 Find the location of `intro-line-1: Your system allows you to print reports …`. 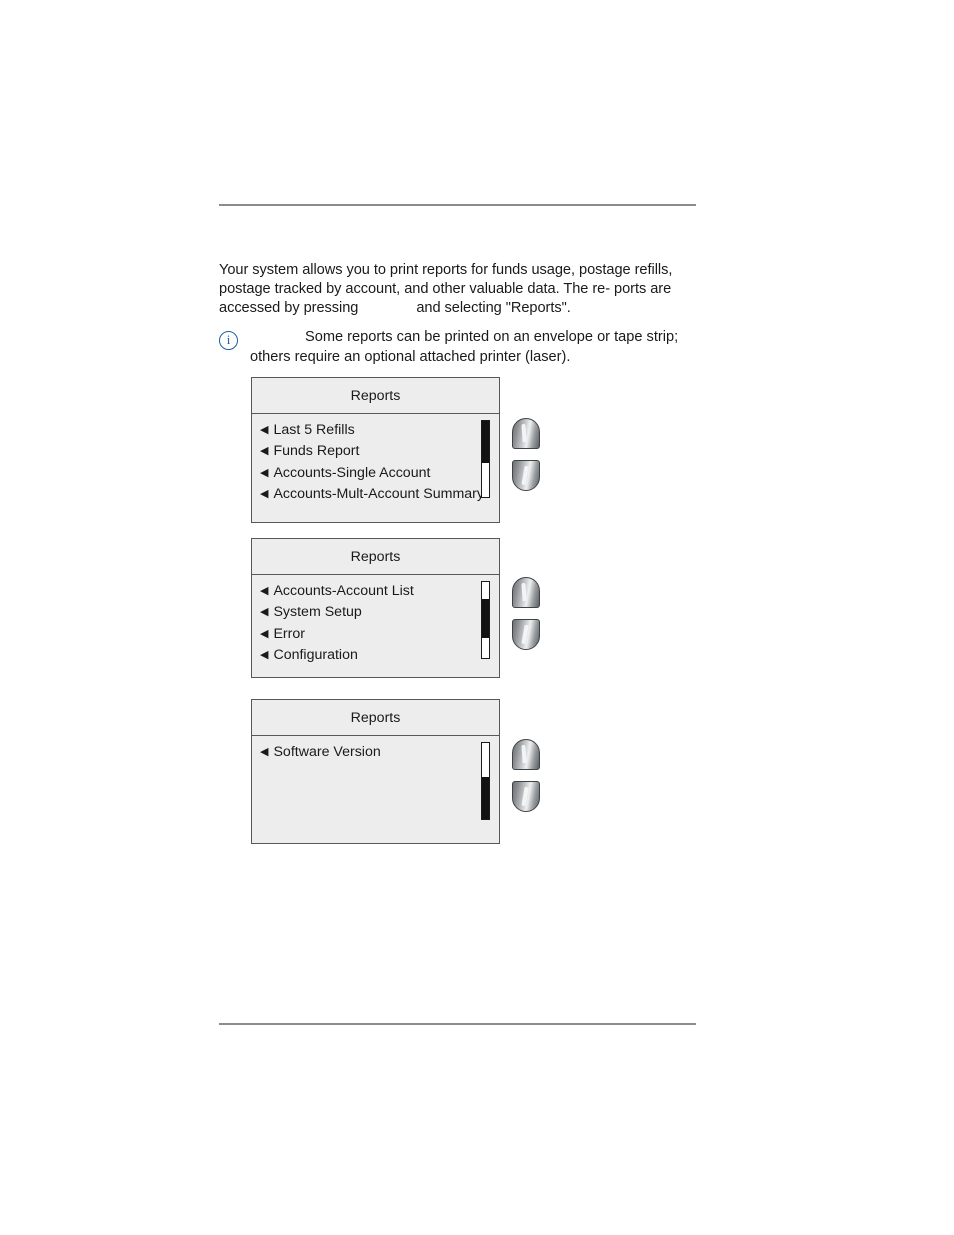

intro-line-1: Your system allows you to print reports … is located at coordinates (425, 270).